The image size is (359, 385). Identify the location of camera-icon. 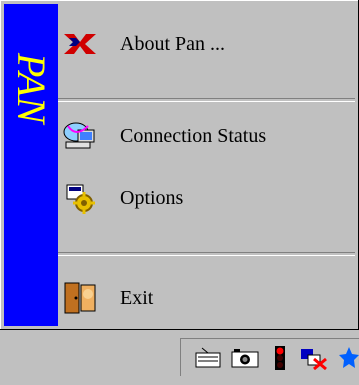
(245, 358).